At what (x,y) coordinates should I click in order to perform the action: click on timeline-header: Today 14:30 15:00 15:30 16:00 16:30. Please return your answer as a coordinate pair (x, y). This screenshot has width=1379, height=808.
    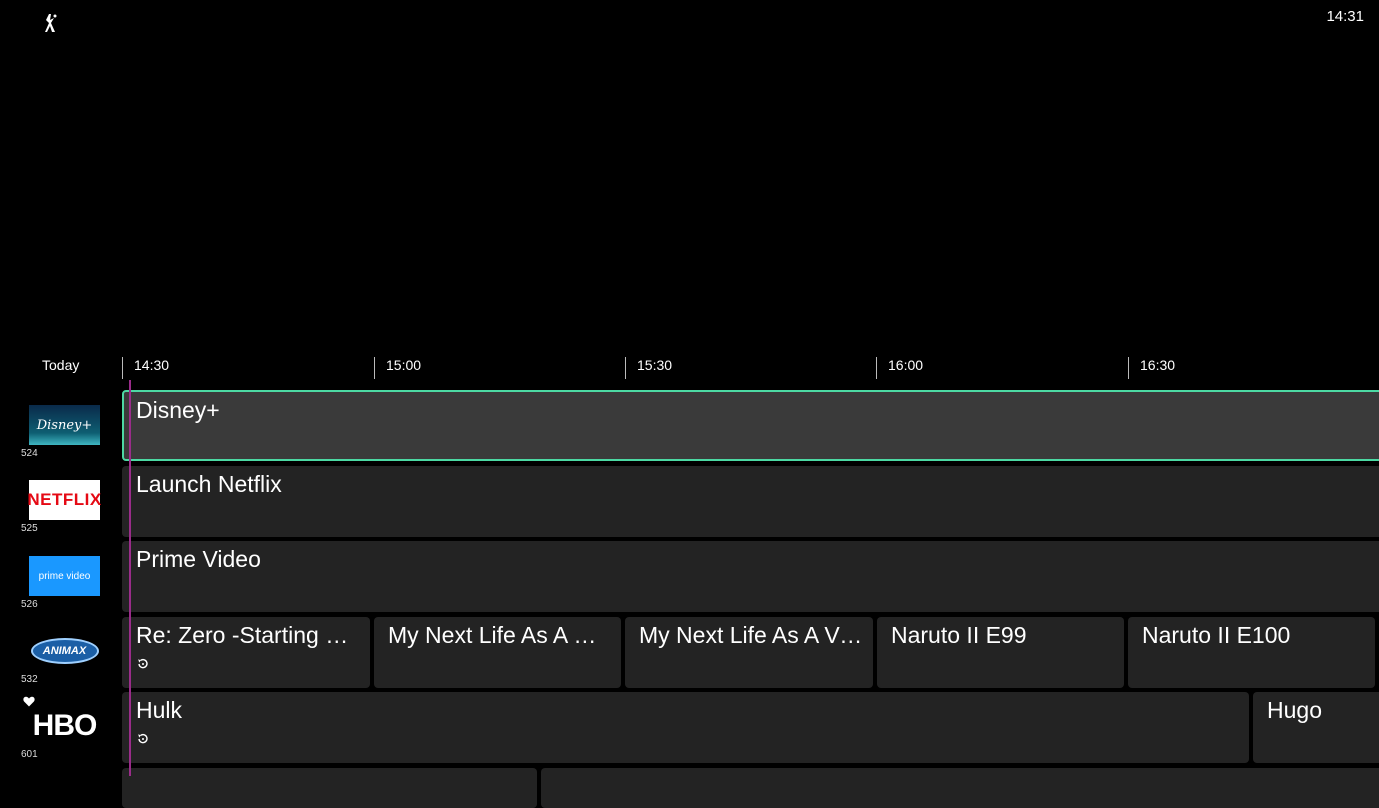
    Looking at the image, I should click on (689, 366).